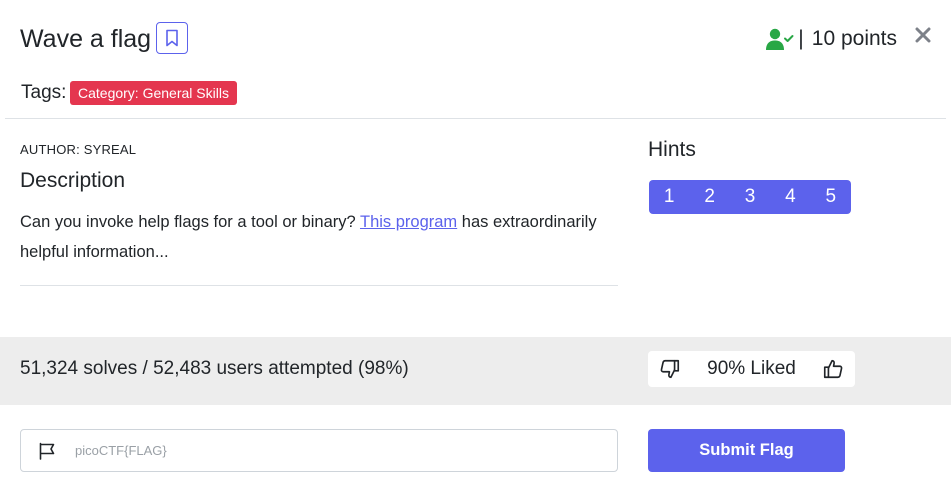  I want to click on thumbs-down-icon, so click(670, 369).